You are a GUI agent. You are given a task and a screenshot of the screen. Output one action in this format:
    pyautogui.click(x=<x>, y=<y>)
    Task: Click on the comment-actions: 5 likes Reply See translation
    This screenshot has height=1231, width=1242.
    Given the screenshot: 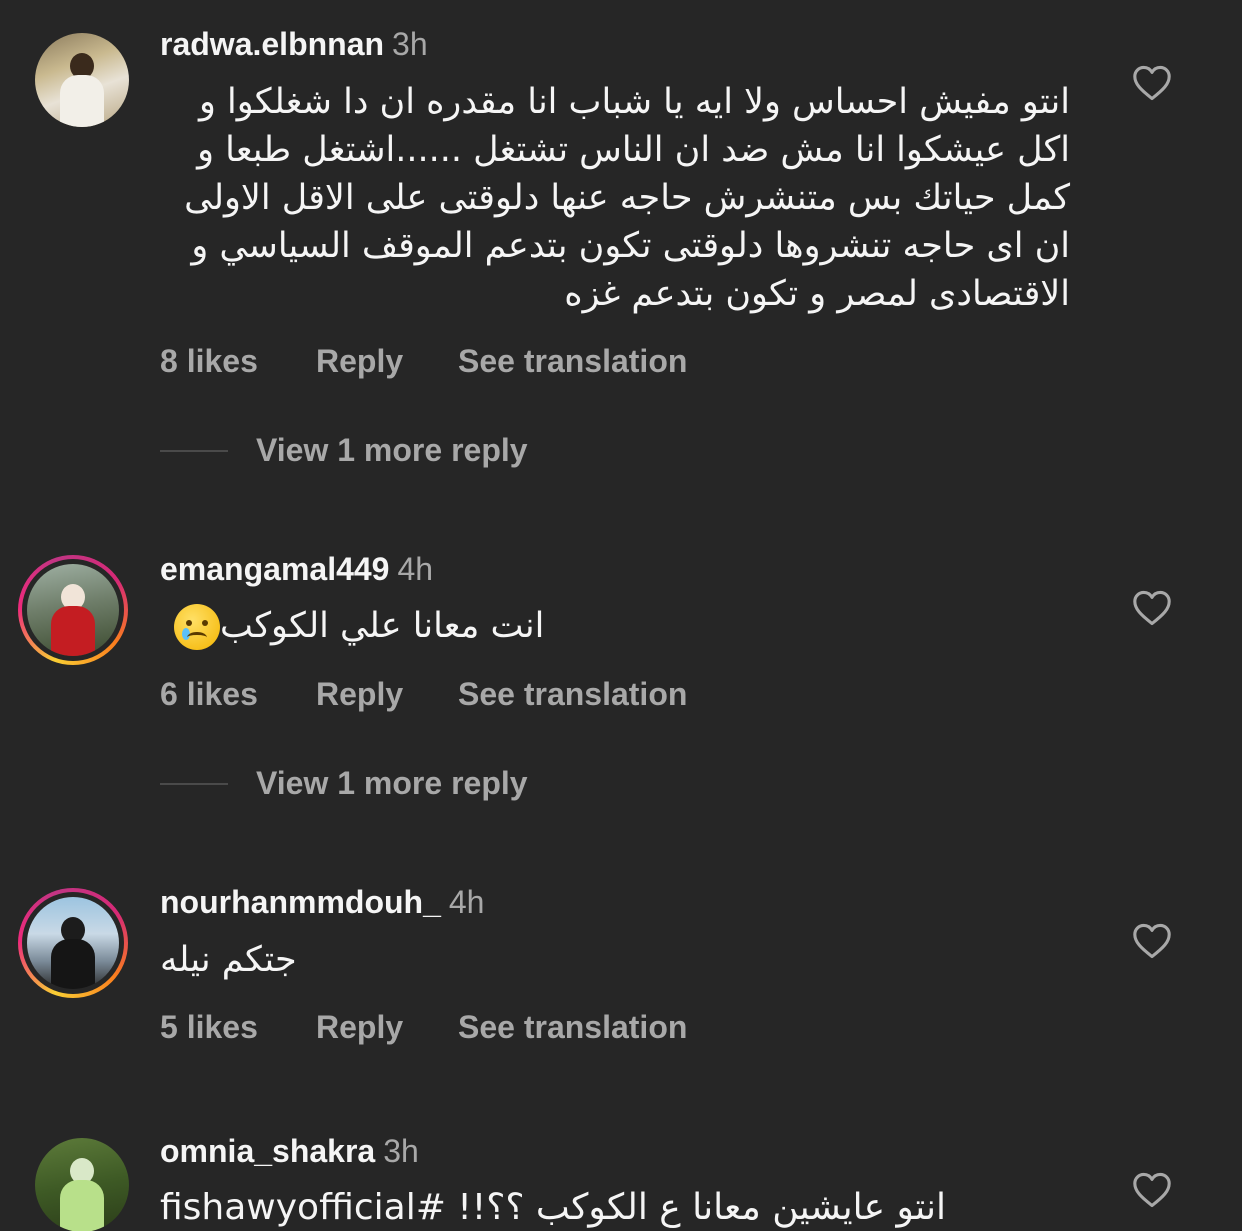 What is the action you would take?
    pyautogui.click(x=423, y=1027)
    